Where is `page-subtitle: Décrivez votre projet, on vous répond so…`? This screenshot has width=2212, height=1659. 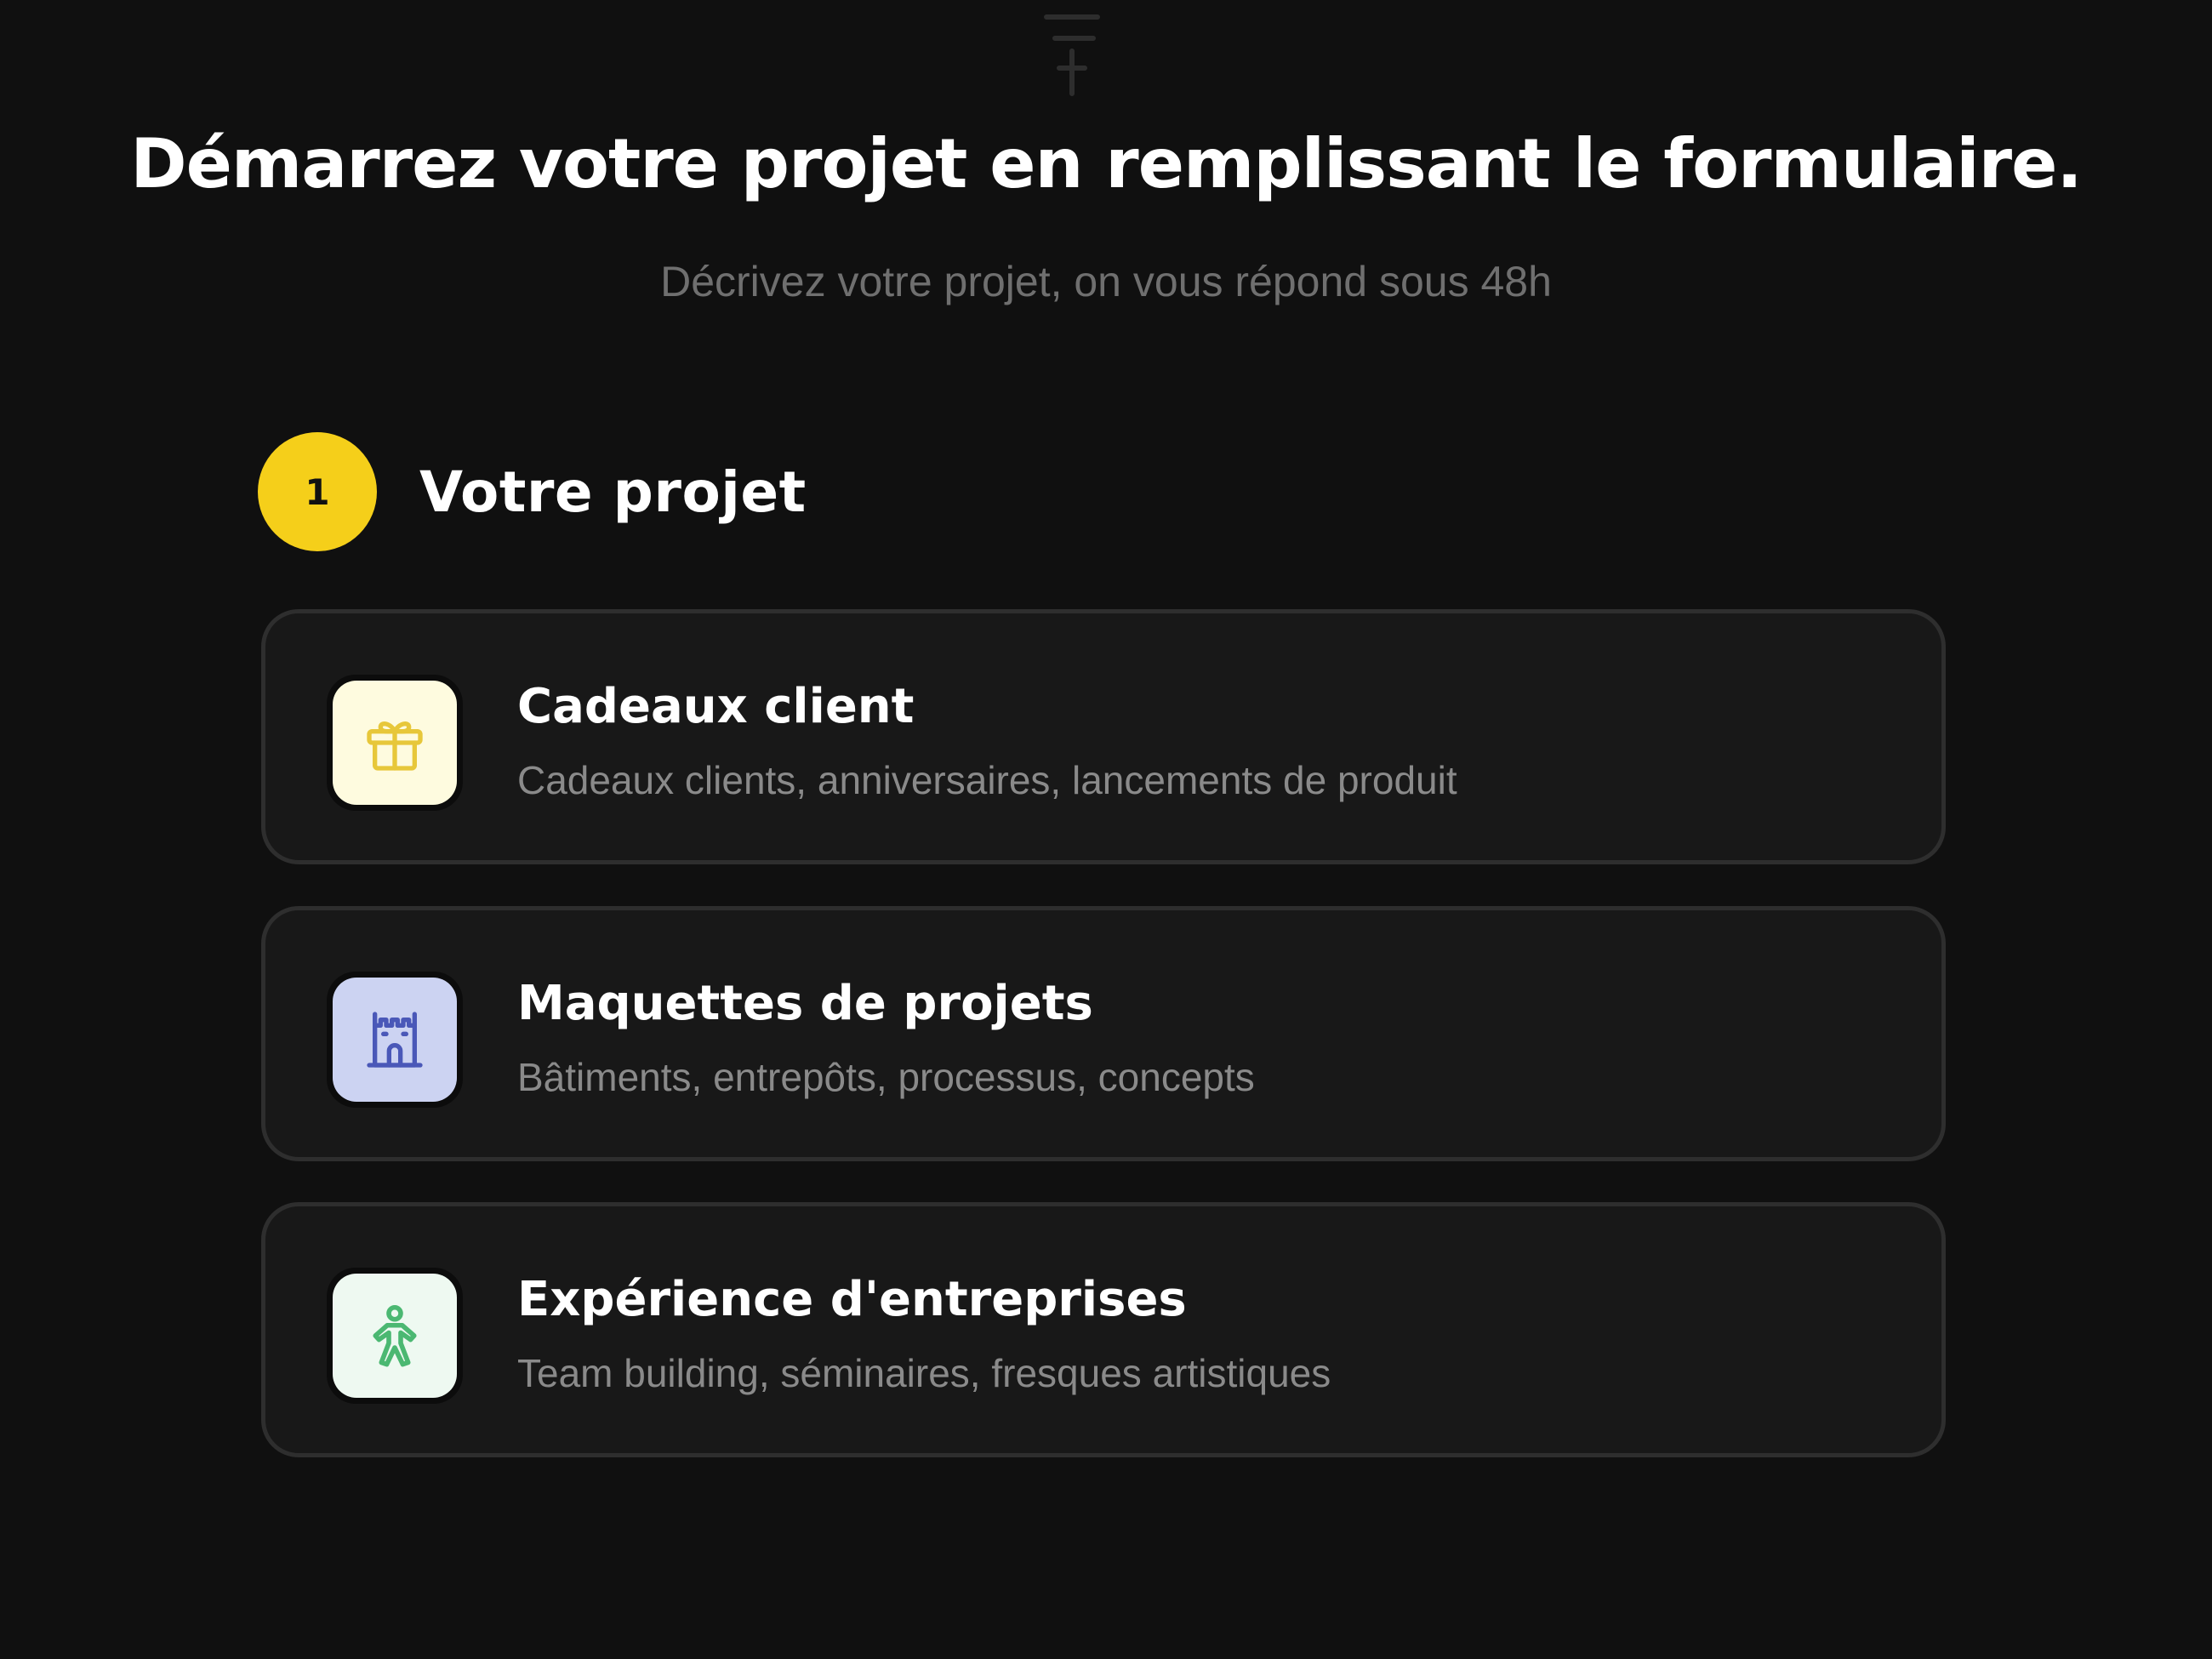
page-subtitle: Décrivez votre projet, on vous répond so… is located at coordinates (1106, 281).